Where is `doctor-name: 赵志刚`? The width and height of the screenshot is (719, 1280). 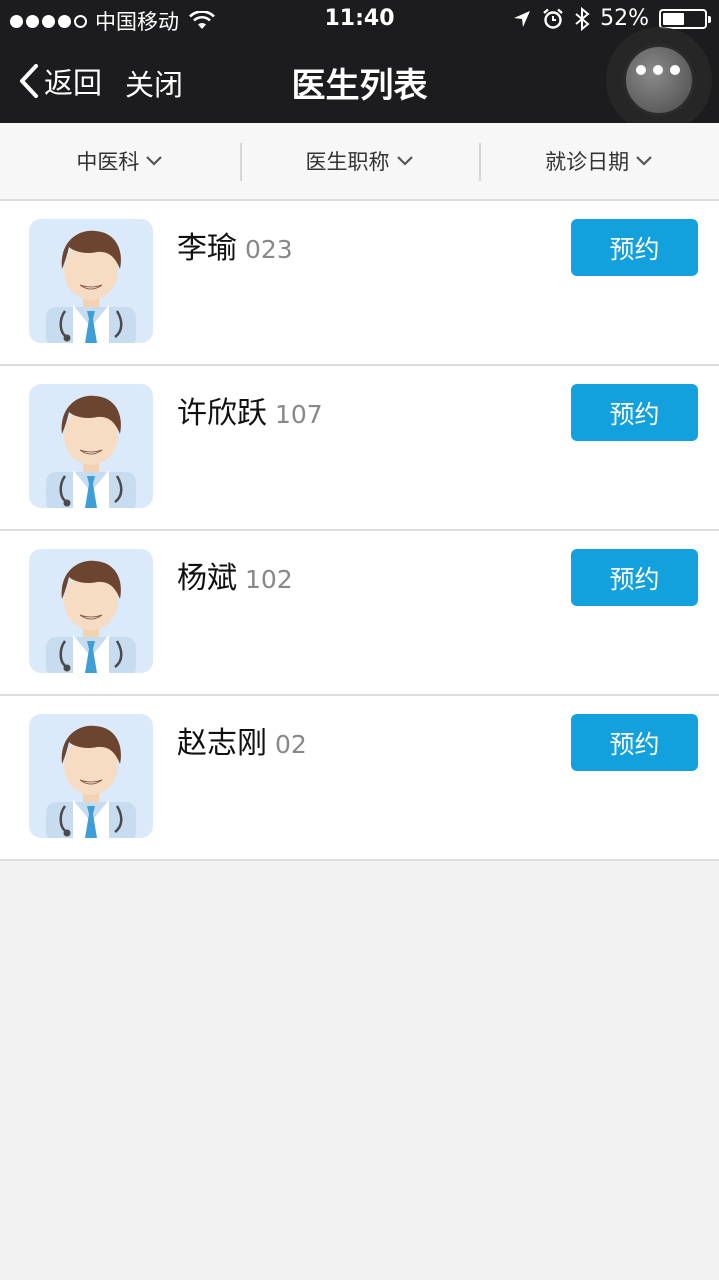 doctor-name: 赵志刚 is located at coordinates (222, 743).